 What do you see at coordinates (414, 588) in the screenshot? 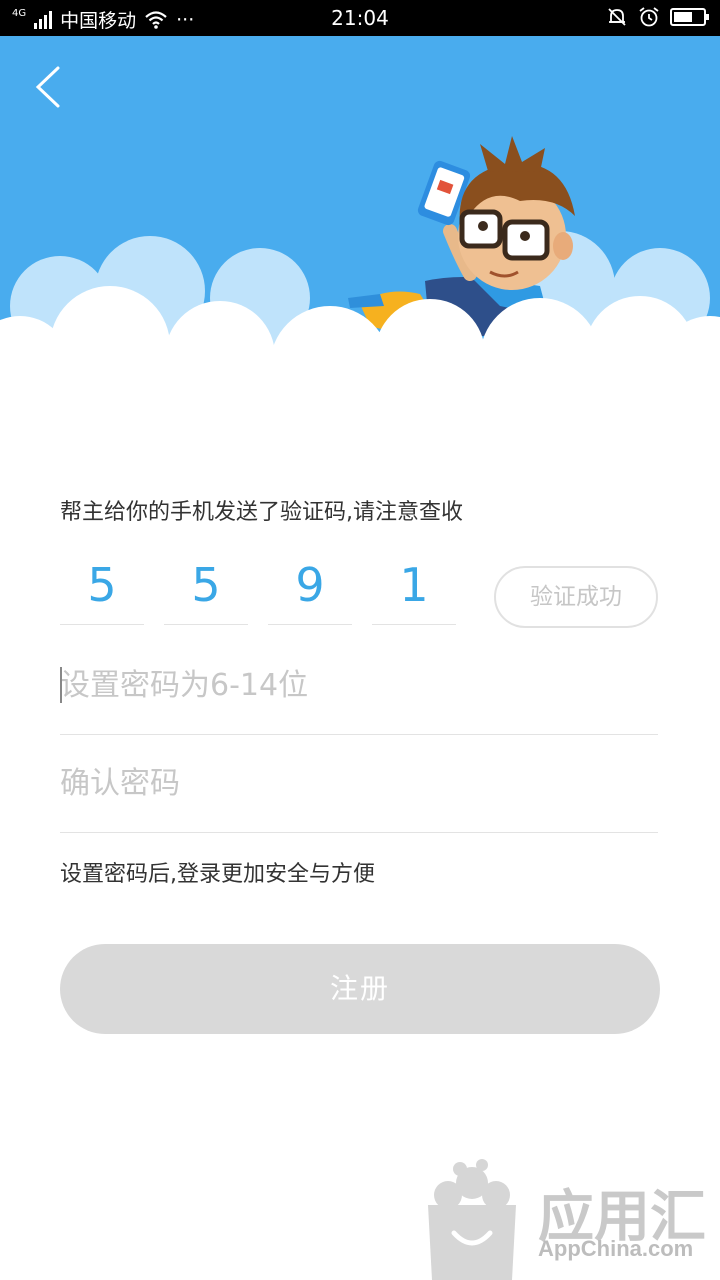
I see `code-digit: 1` at bounding box center [414, 588].